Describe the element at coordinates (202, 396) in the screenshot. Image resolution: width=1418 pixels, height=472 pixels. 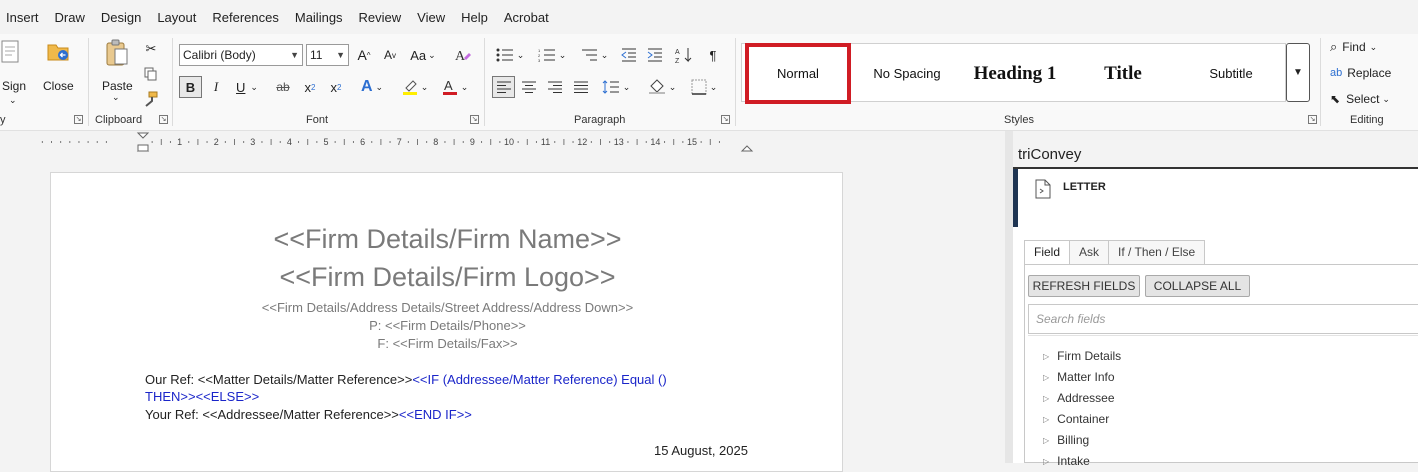
I see `then-else-field: THEN>><<ELSE>>` at that location.